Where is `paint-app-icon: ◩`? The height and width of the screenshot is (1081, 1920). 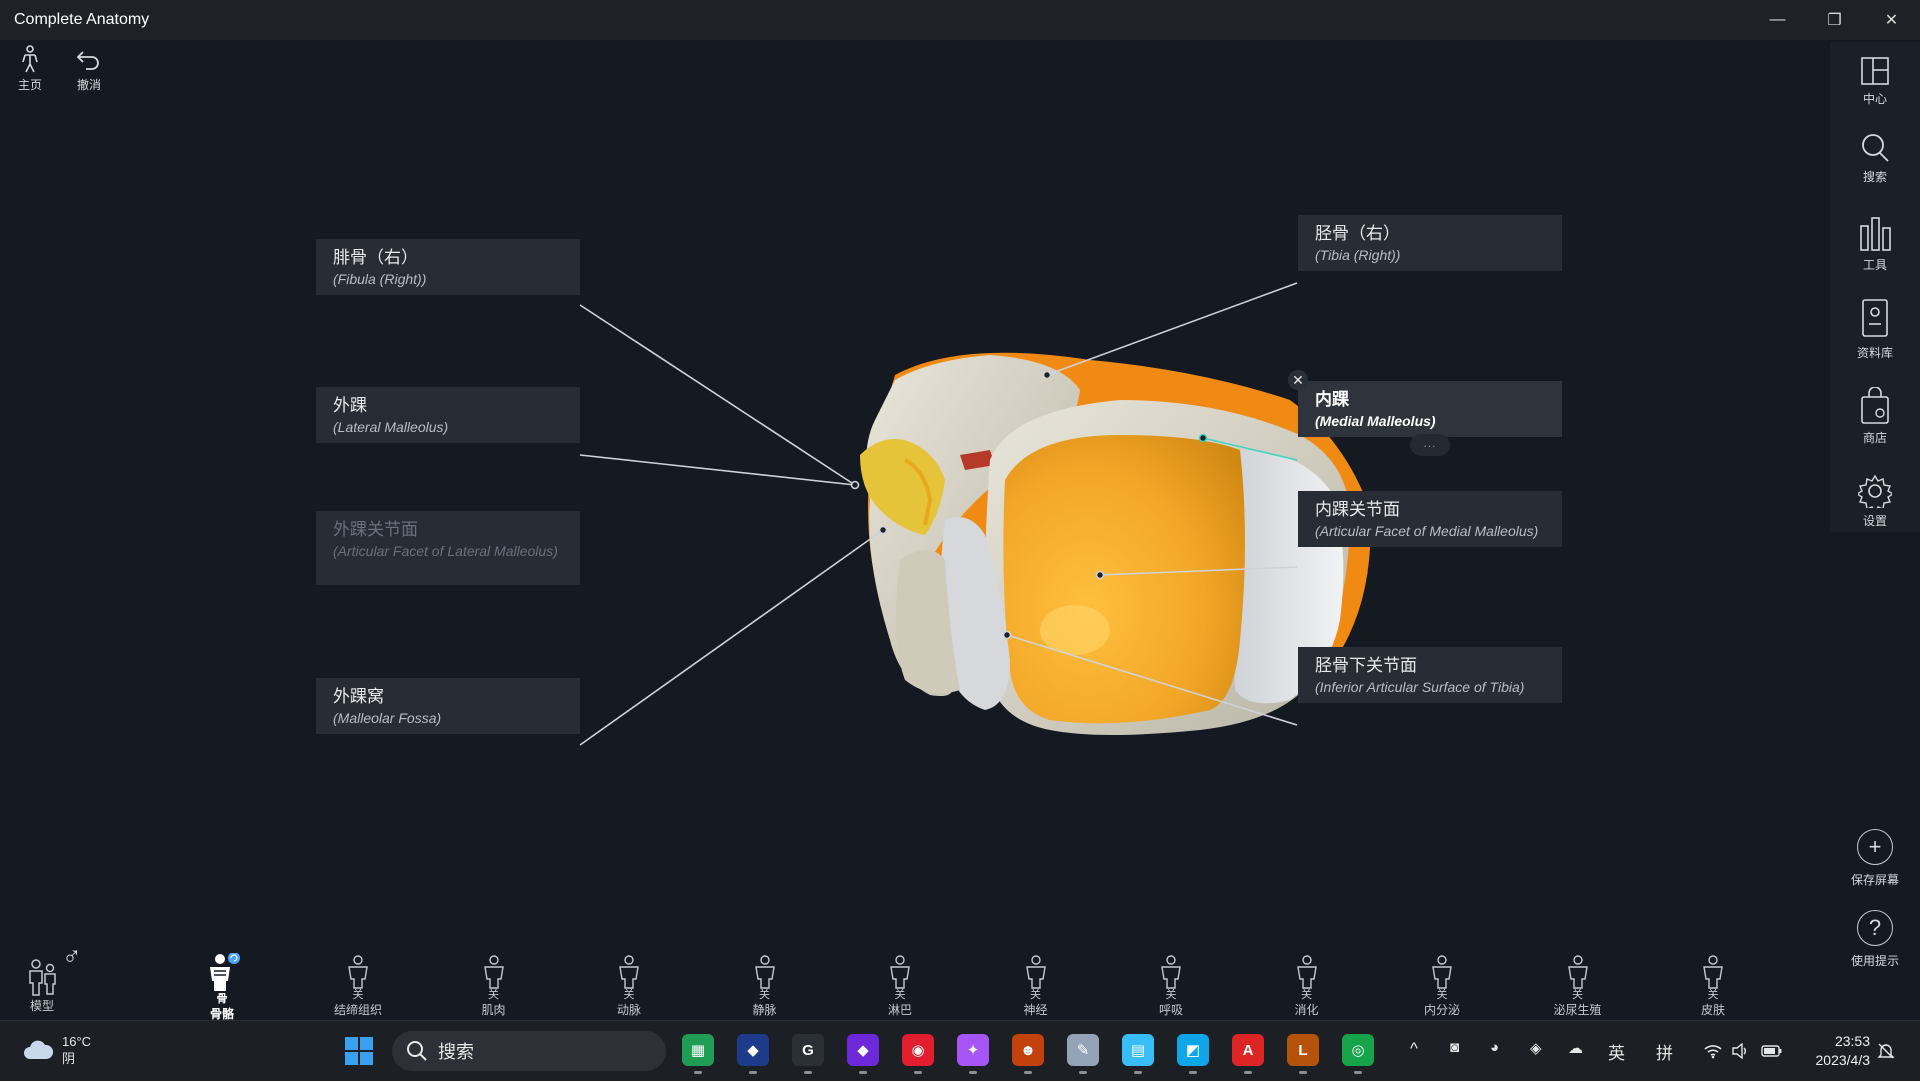 paint-app-icon: ◩ is located at coordinates (1193, 1050).